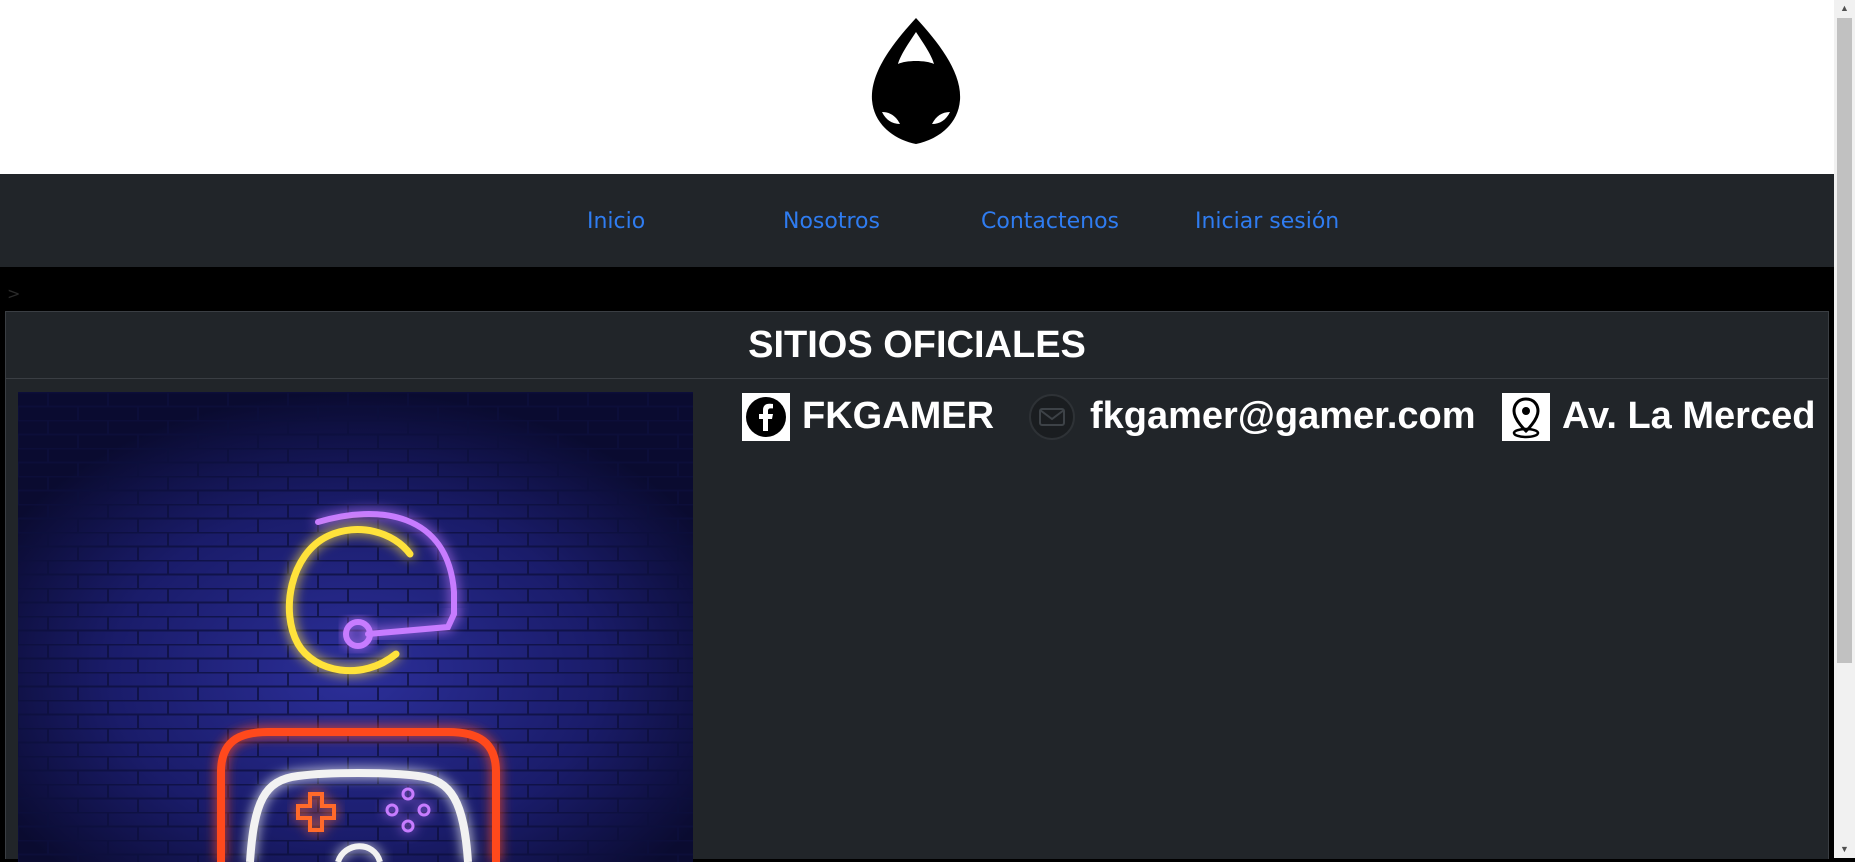  Describe the element at coordinates (1267, 220) in the screenshot. I see `nav-link-iniciar-sesion: Iniciar sesión` at that location.